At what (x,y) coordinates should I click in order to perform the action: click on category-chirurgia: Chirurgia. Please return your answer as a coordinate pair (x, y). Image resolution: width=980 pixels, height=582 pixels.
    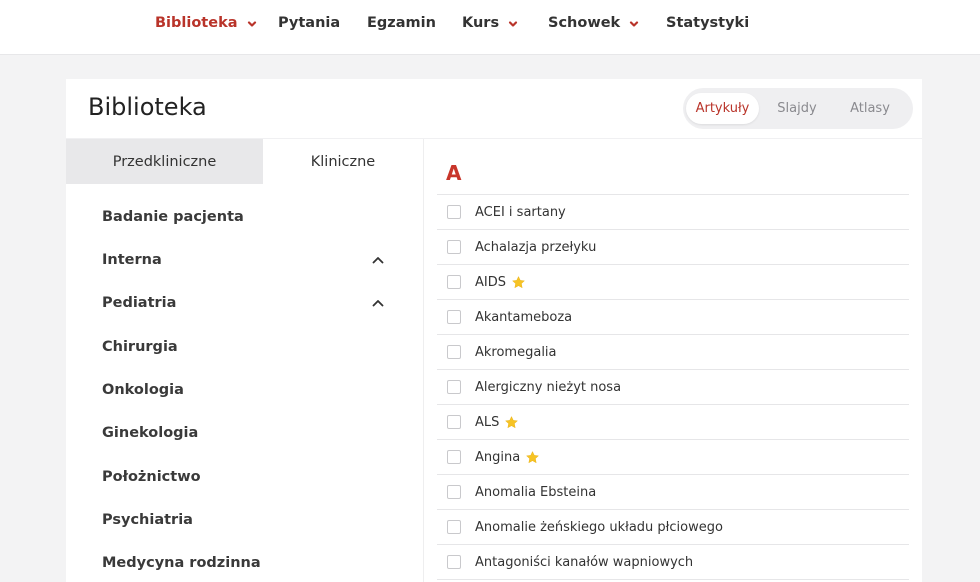
    Looking at the image, I should click on (244, 347).